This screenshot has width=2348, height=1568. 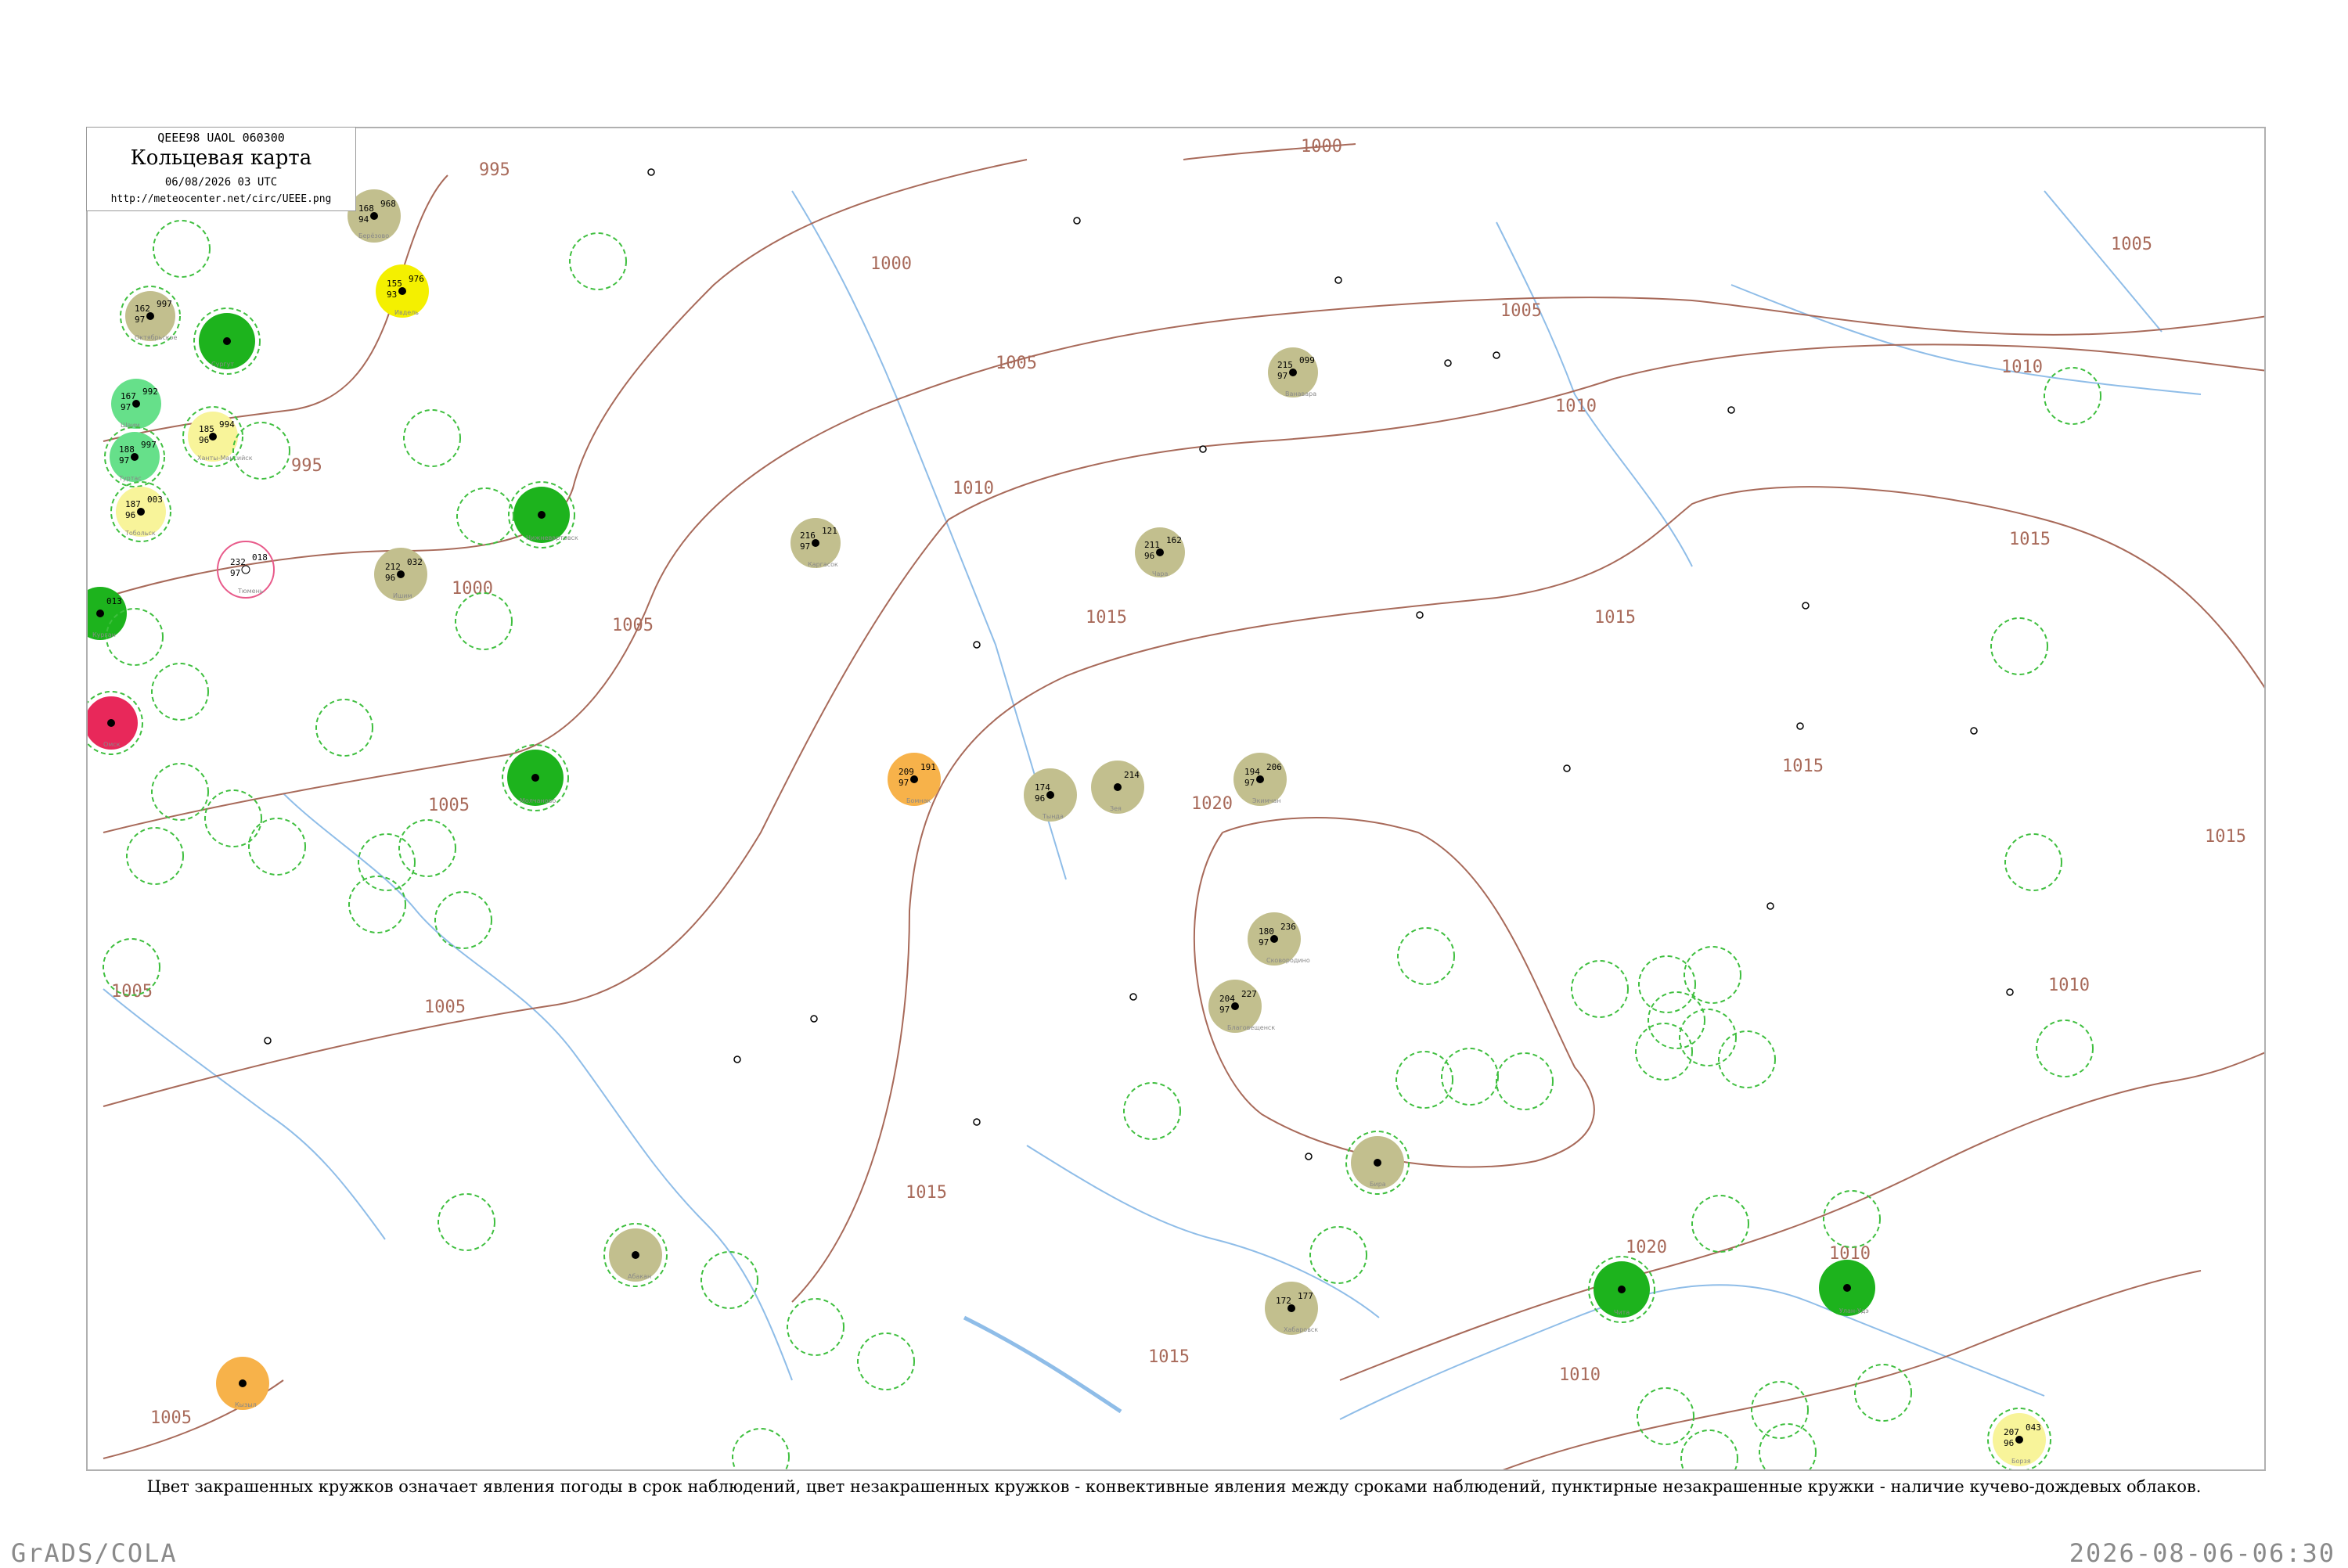 I want to click on station-marker: 207 043 96 Борзя, so click(x=2019, y=1439).